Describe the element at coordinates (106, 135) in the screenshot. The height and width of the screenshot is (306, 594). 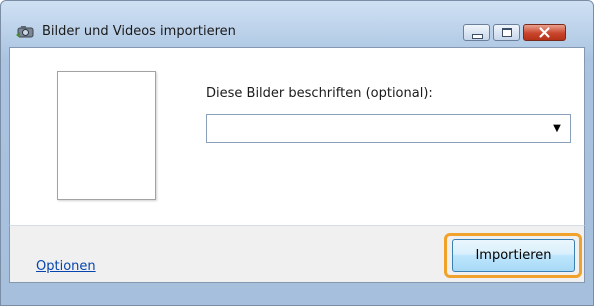
I see `image-thumbnail` at that location.